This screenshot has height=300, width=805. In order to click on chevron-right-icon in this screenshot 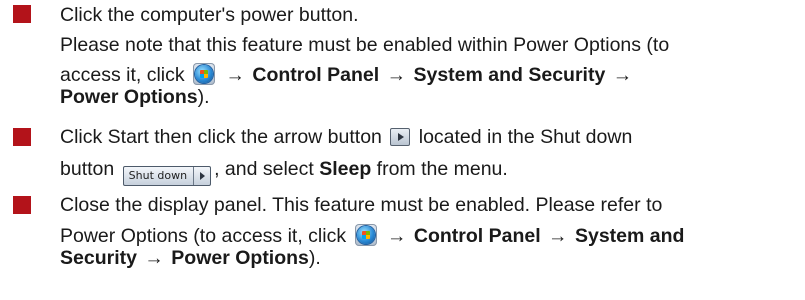, I will do `click(202, 176)`.